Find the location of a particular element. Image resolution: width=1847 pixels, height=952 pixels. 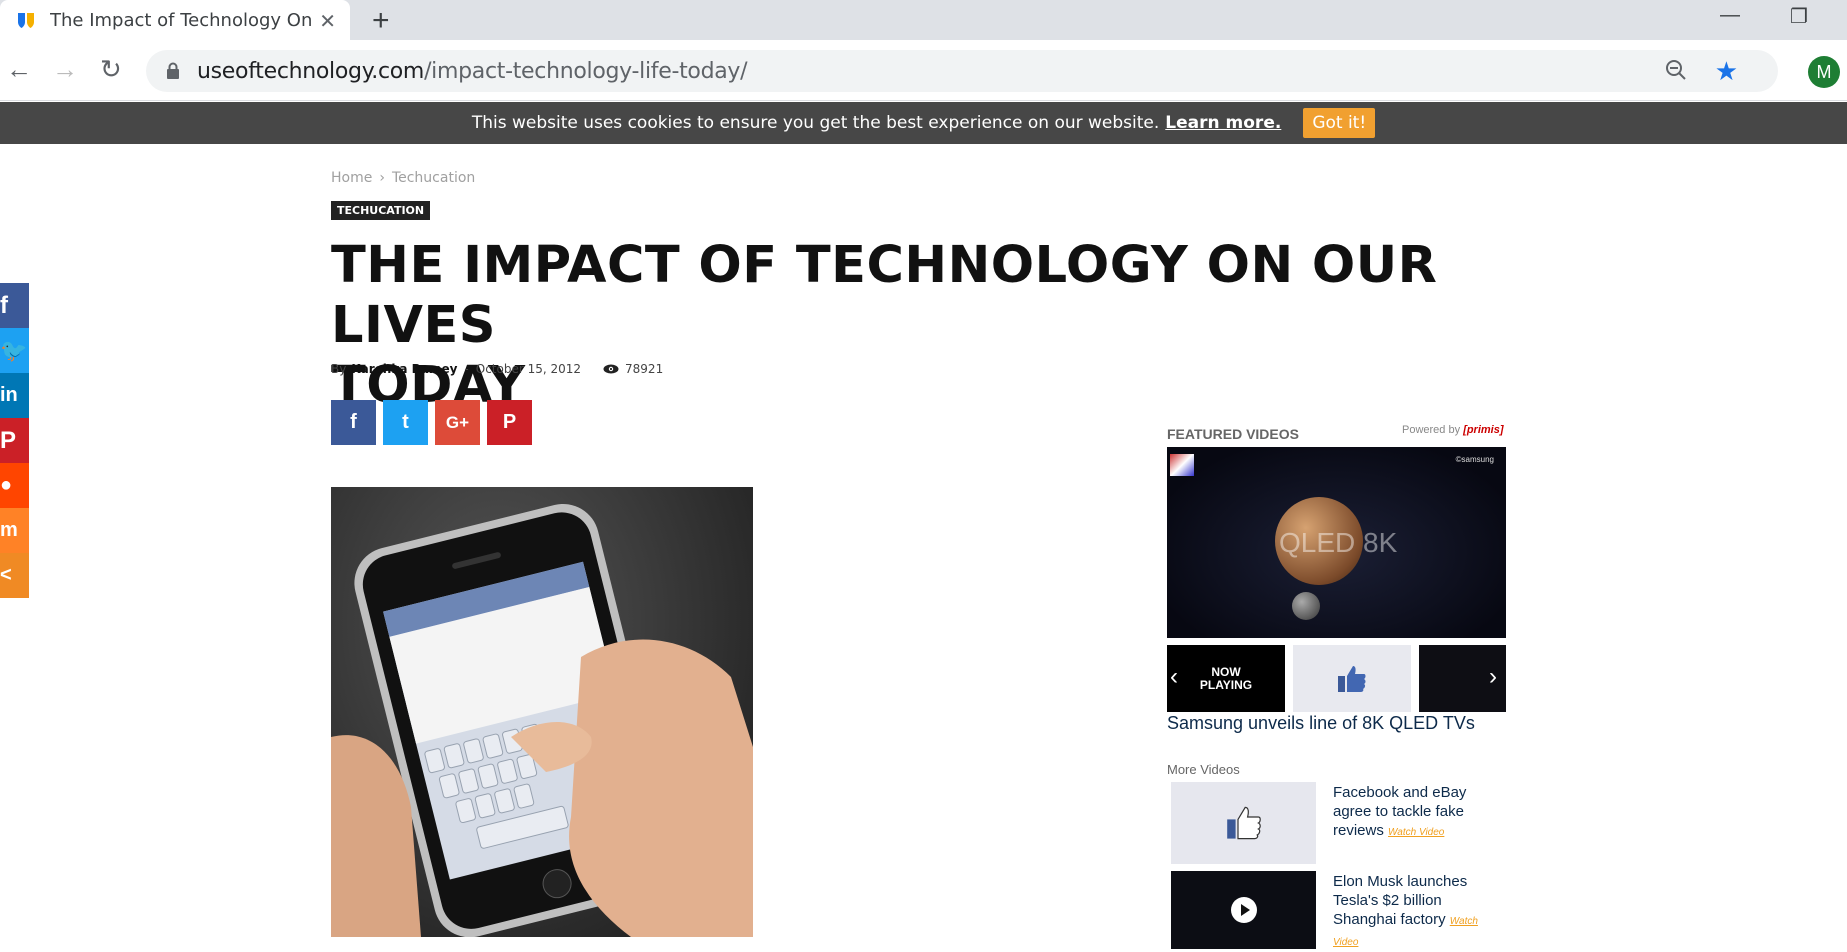

breadcrumb-category: Techucation is located at coordinates (433, 178).